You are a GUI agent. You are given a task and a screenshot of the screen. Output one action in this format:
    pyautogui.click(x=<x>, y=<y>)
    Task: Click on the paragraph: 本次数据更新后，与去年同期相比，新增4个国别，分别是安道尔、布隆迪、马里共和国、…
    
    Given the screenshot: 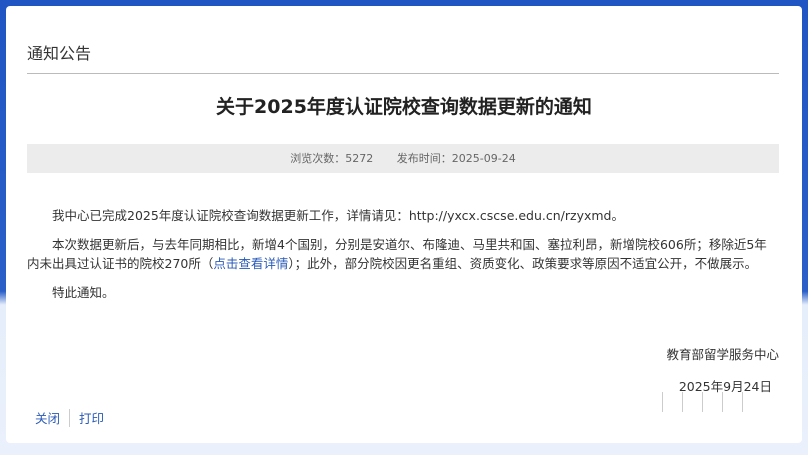 What is the action you would take?
    pyautogui.click(x=403, y=254)
    